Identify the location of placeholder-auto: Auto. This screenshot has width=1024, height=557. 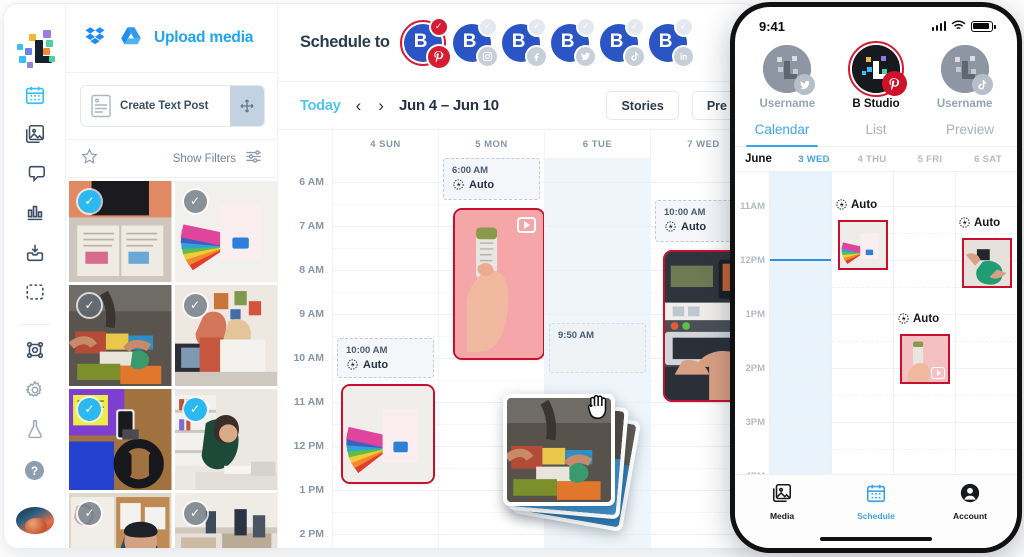
(491, 184).